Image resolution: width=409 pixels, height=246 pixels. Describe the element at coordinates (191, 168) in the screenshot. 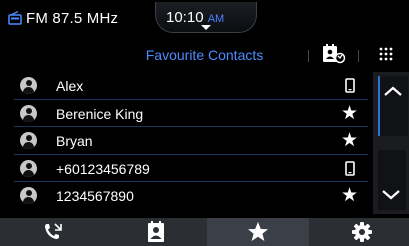

I see `contact-row: +60123456789` at that location.